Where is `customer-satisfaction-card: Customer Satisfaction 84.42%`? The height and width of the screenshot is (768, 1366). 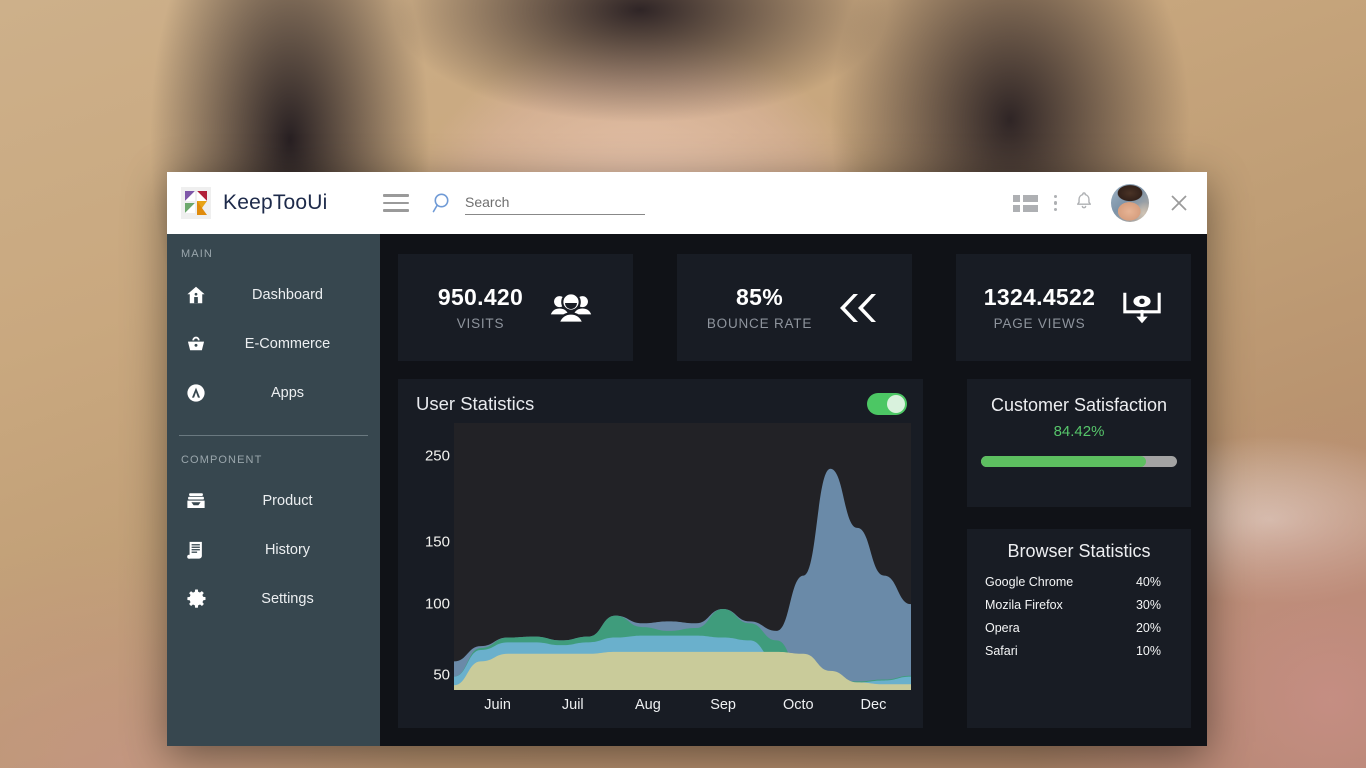 customer-satisfaction-card: Customer Satisfaction 84.42% is located at coordinates (1079, 443).